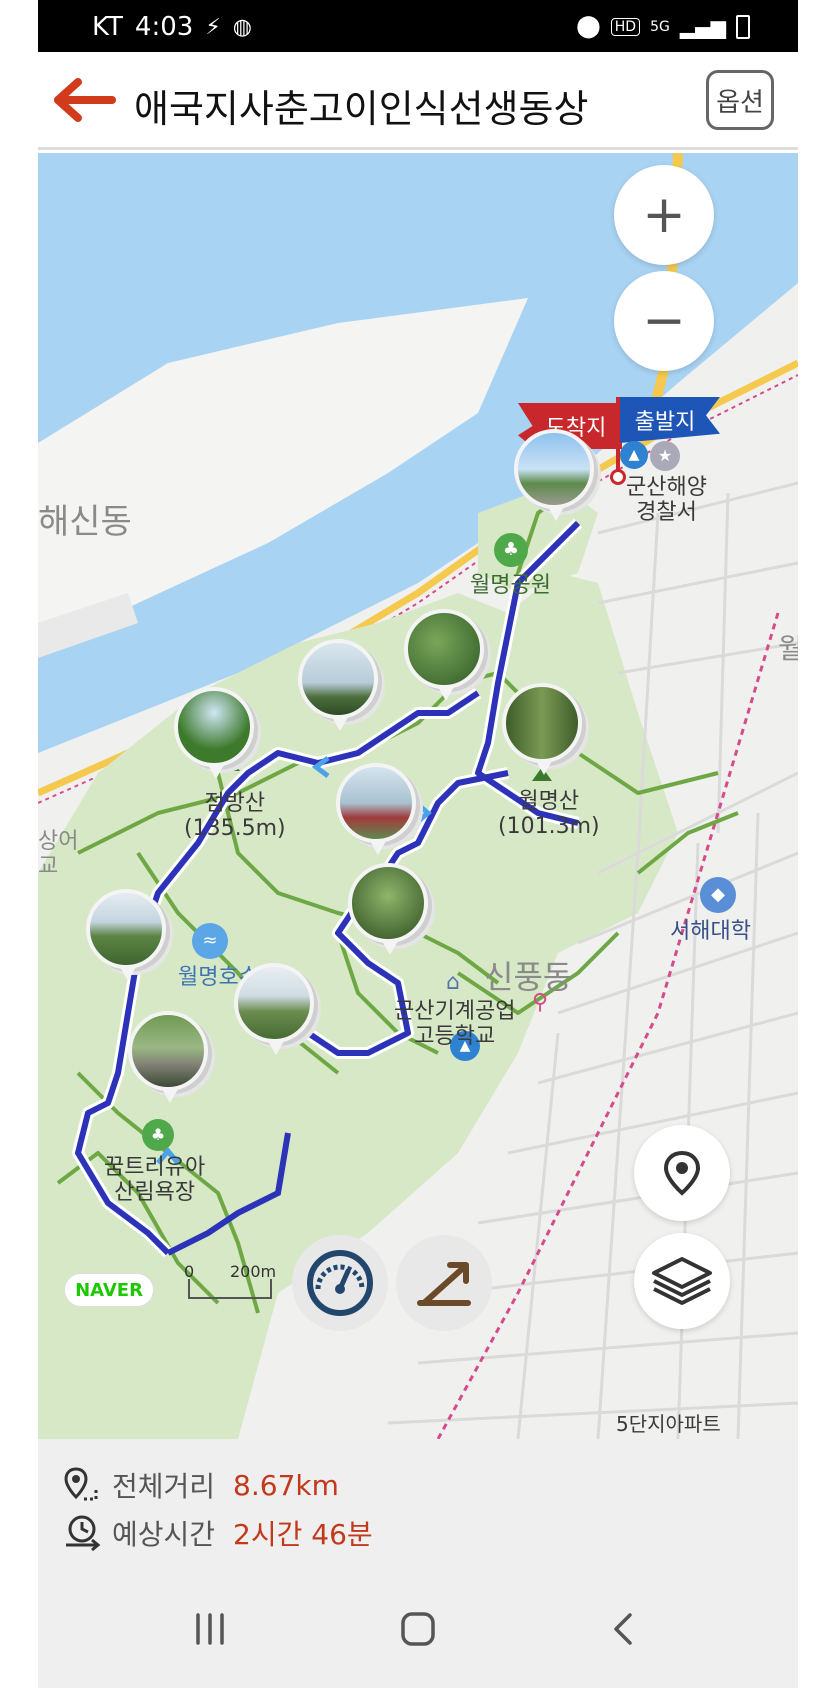 The image size is (836, 1688). I want to click on app-header: 애국지사춘고이인식선생동상 옵션, so click(418, 101).